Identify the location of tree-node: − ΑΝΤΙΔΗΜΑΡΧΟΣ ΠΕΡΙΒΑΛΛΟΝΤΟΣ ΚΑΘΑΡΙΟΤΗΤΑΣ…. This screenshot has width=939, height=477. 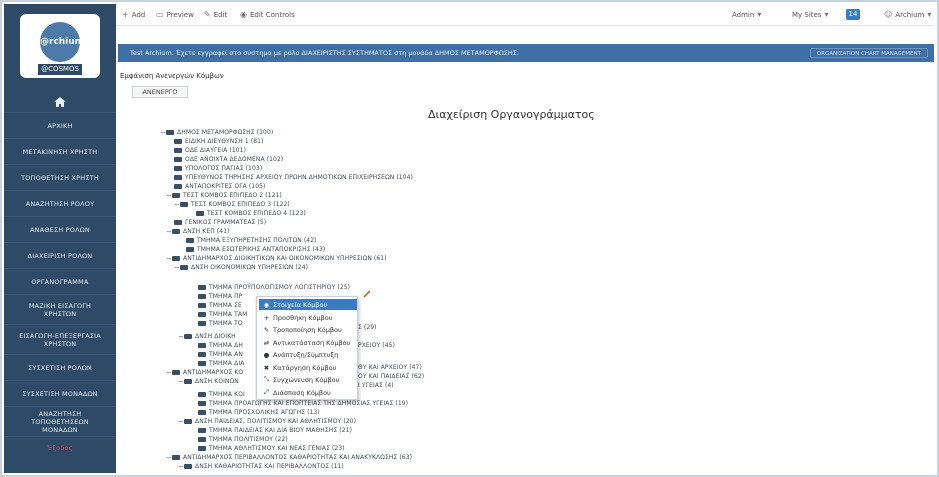
(289, 457).